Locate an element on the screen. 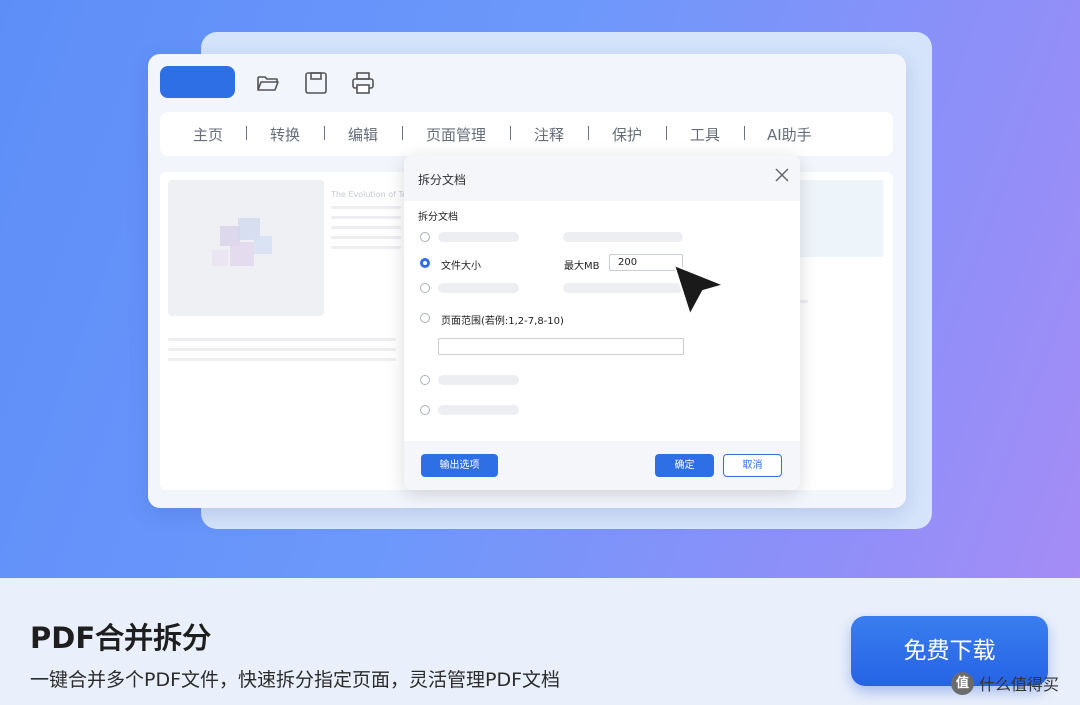  menu-item-protect: 保护 is located at coordinates (627, 134).